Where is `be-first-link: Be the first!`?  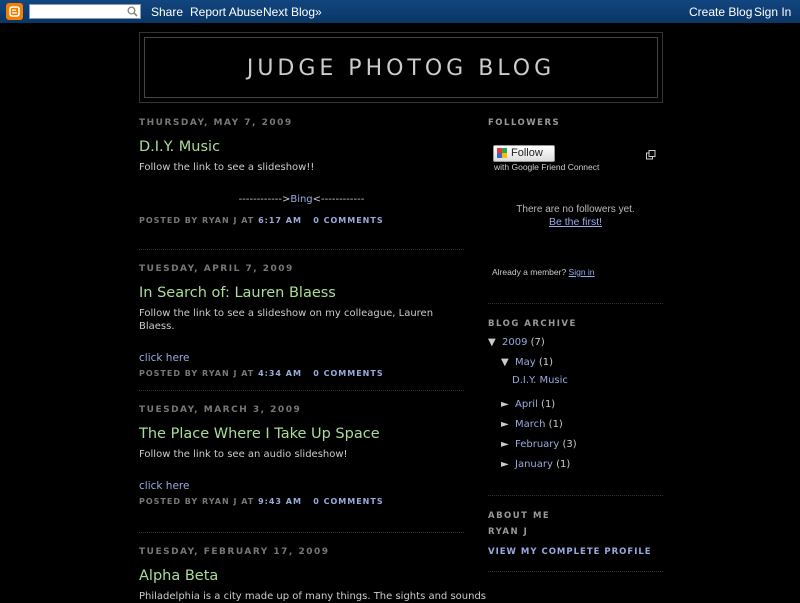
be-first-link: Be the first! is located at coordinates (575, 222).